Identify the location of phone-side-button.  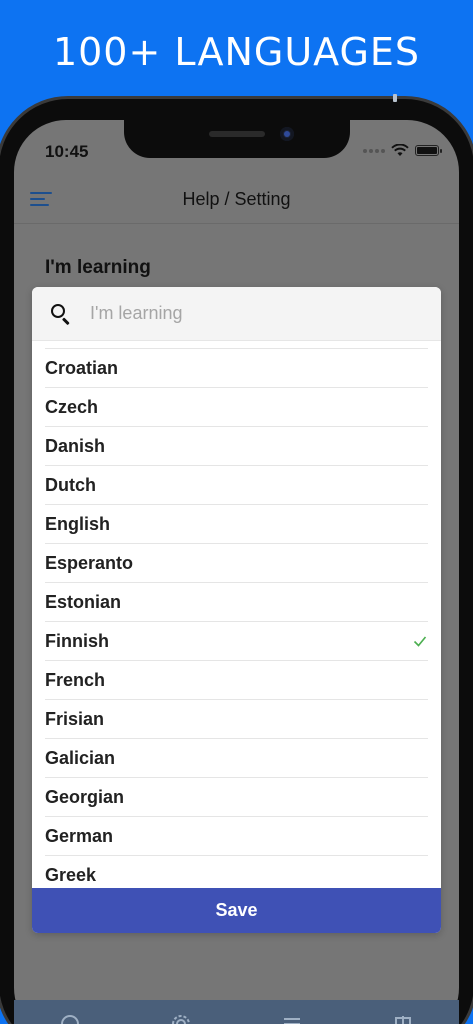
(395, 98).